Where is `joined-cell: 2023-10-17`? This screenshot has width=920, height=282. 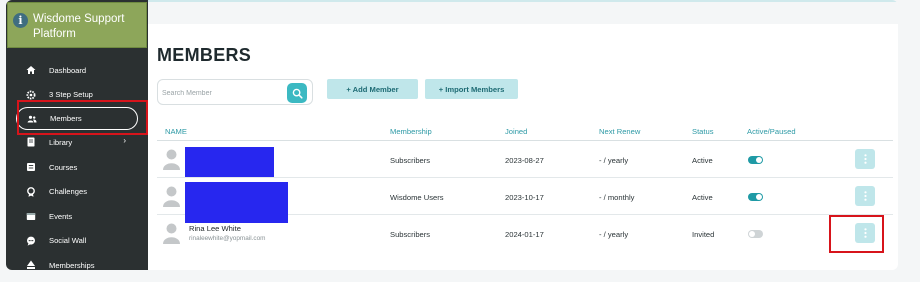 joined-cell: 2023-10-17 is located at coordinates (524, 197).